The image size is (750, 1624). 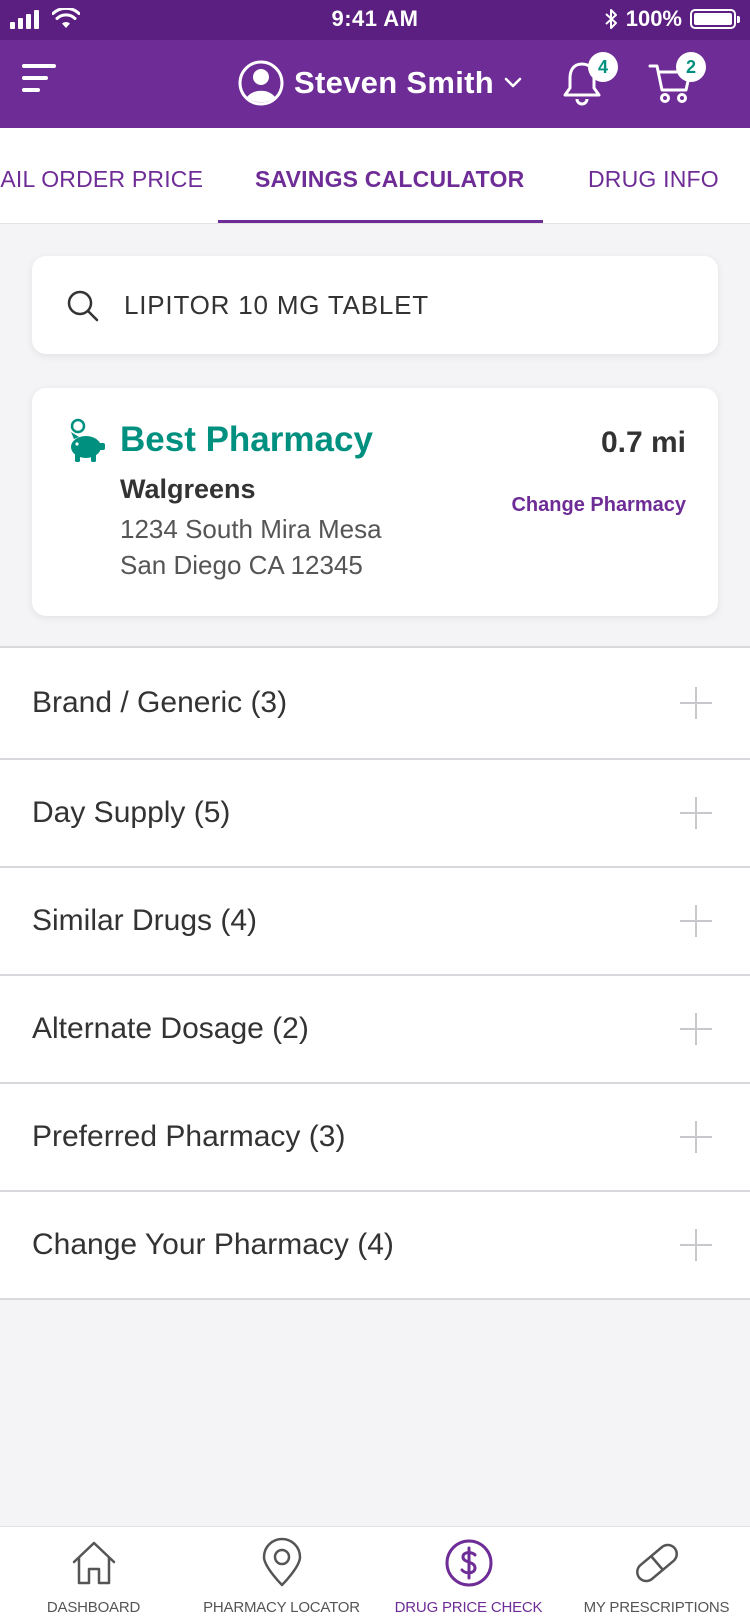 What do you see at coordinates (170, 1028) in the screenshot?
I see `accordion-label: Alternate Dosage (2)` at bounding box center [170, 1028].